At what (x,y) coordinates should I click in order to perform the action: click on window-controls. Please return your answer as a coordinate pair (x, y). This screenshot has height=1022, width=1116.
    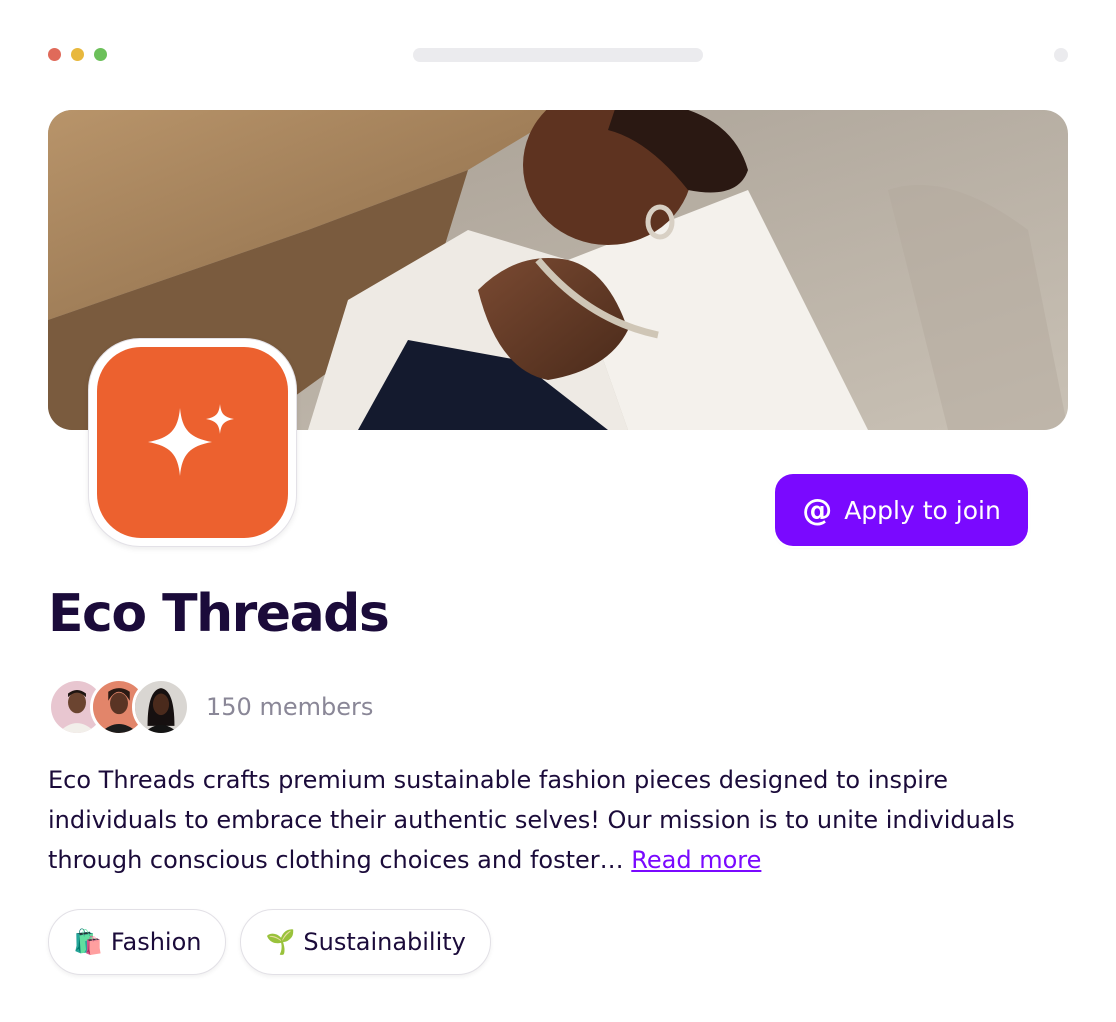
    Looking at the image, I should click on (77, 54).